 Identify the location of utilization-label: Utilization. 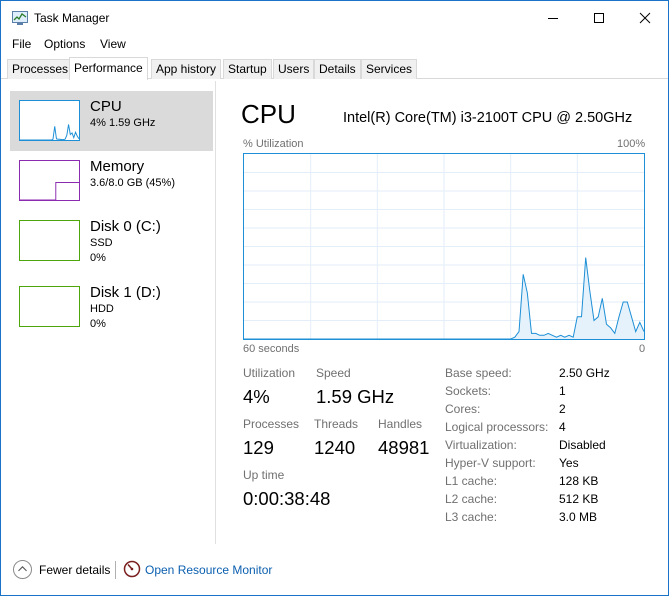
(269, 373).